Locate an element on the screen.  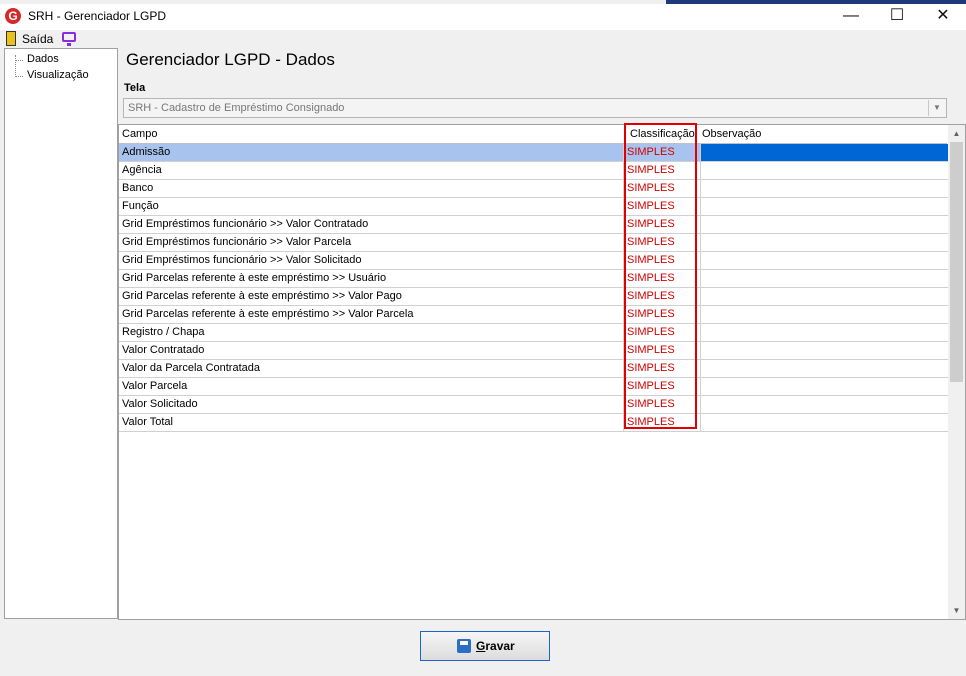
cell-campo: Valor da Parcela Contratada is located at coordinates (191, 368).